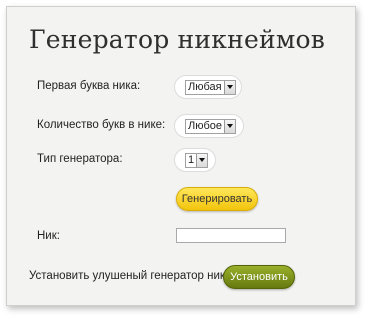  I want to click on first-letter-label: Первая буква ника:, so click(89, 86).